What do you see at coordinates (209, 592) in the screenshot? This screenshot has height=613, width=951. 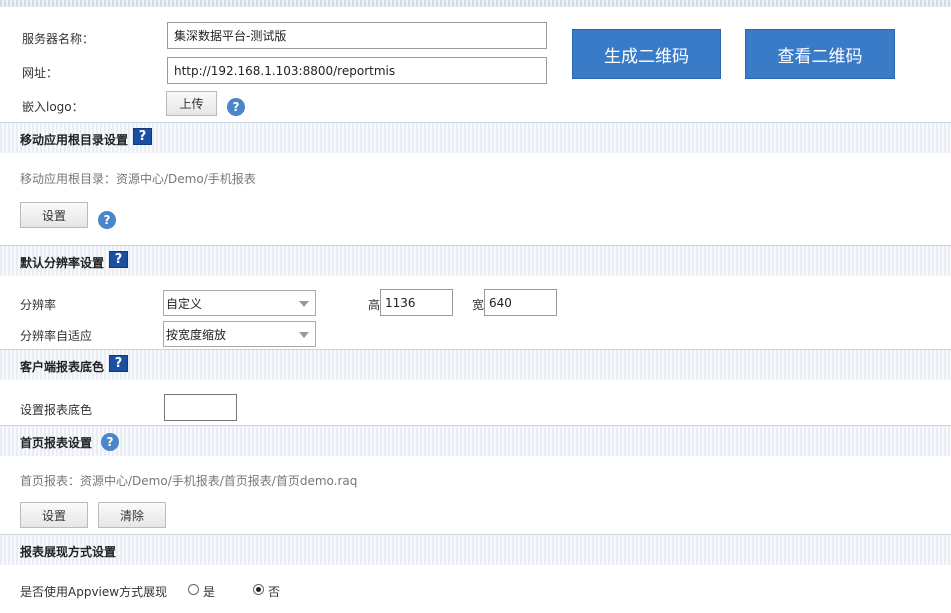 I see `radio-yes-label: 是` at bounding box center [209, 592].